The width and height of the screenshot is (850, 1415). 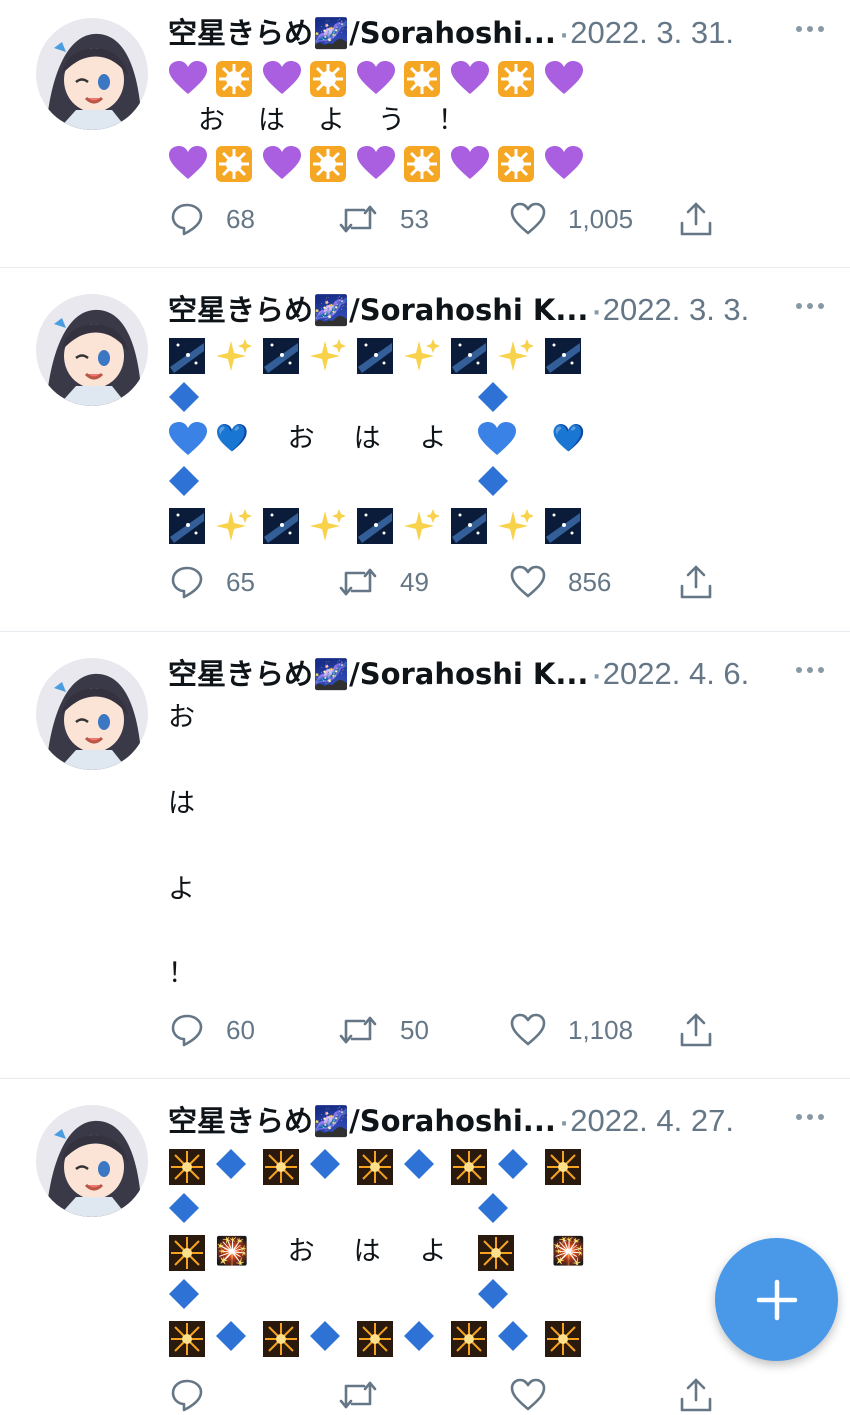 I want to click on retweet-button, so click(x=369, y=1395).